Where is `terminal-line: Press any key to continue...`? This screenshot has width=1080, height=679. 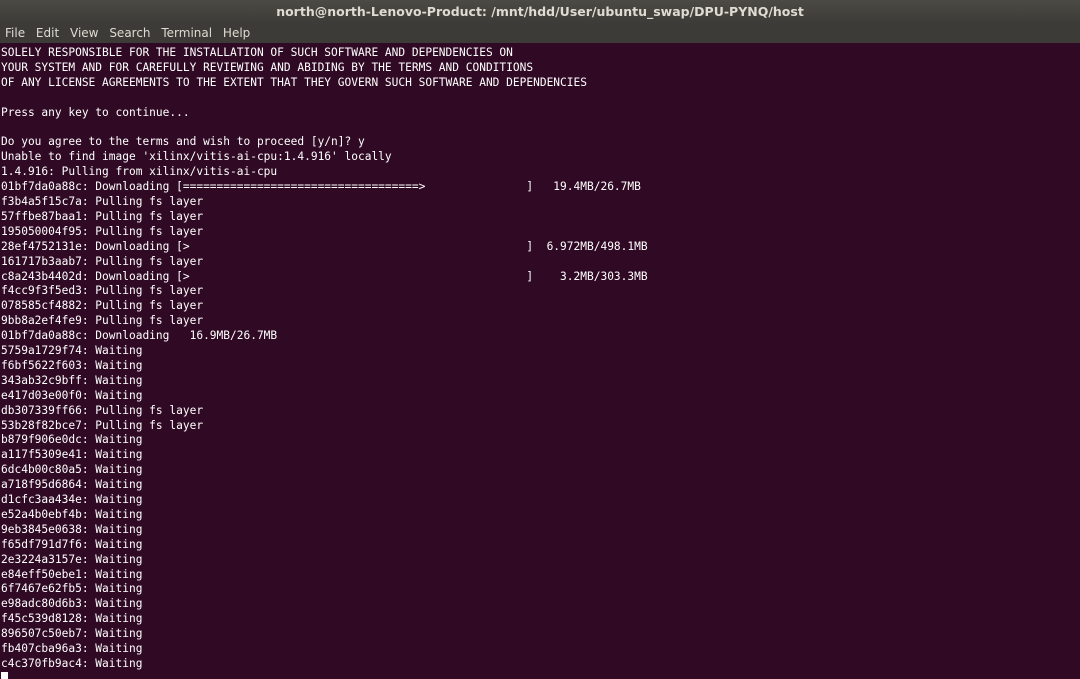
terminal-line: Press any key to continue... is located at coordinates (95, 112).